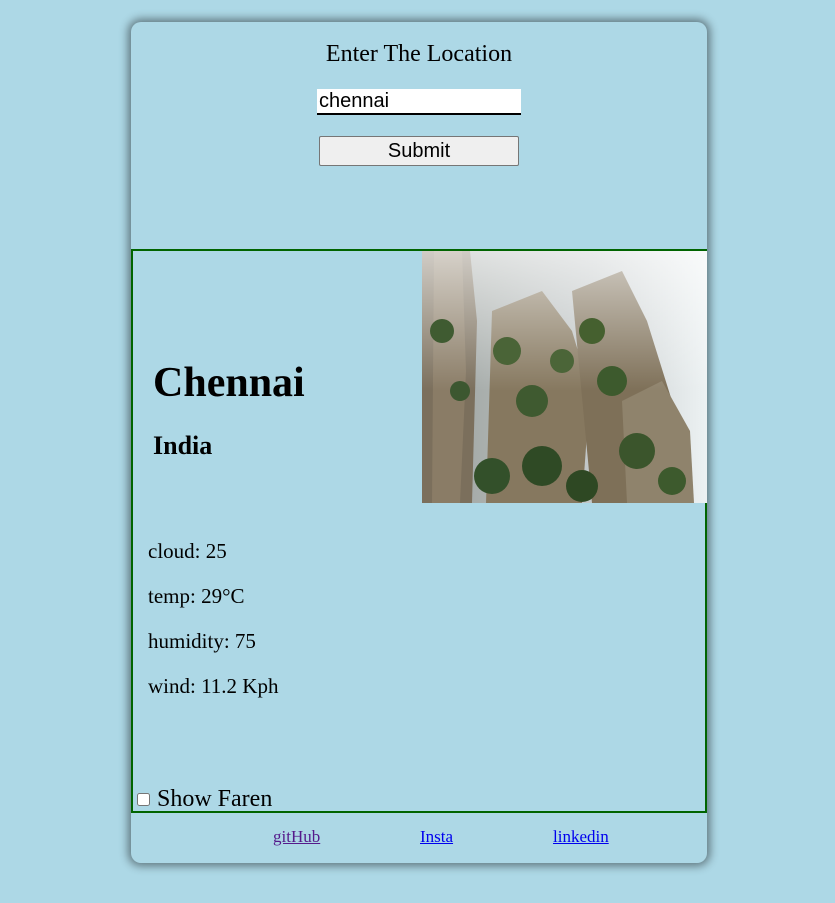 The image size is (835, 903). I want to click on linkedin-link: linkedin, so click(581, 837).